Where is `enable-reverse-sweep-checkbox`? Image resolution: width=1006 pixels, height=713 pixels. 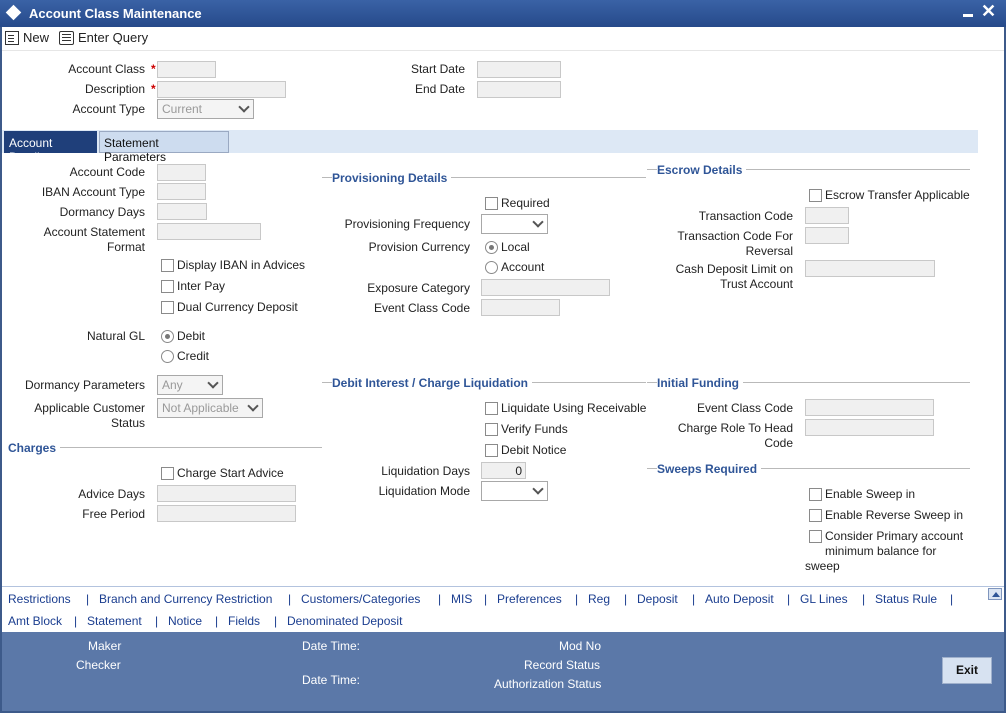
enable-reverse-sweep-checkbox is located at coordinates (815, 515).